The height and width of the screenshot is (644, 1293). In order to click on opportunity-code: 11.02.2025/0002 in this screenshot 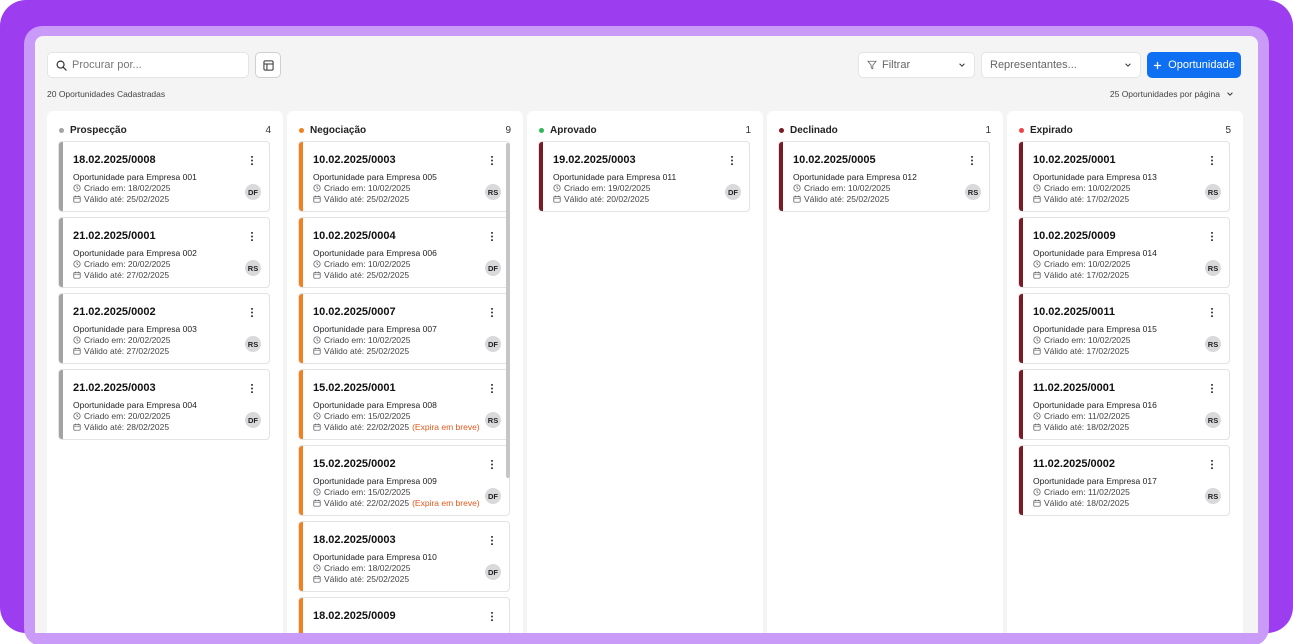, I will do `click(1074, 464)`.